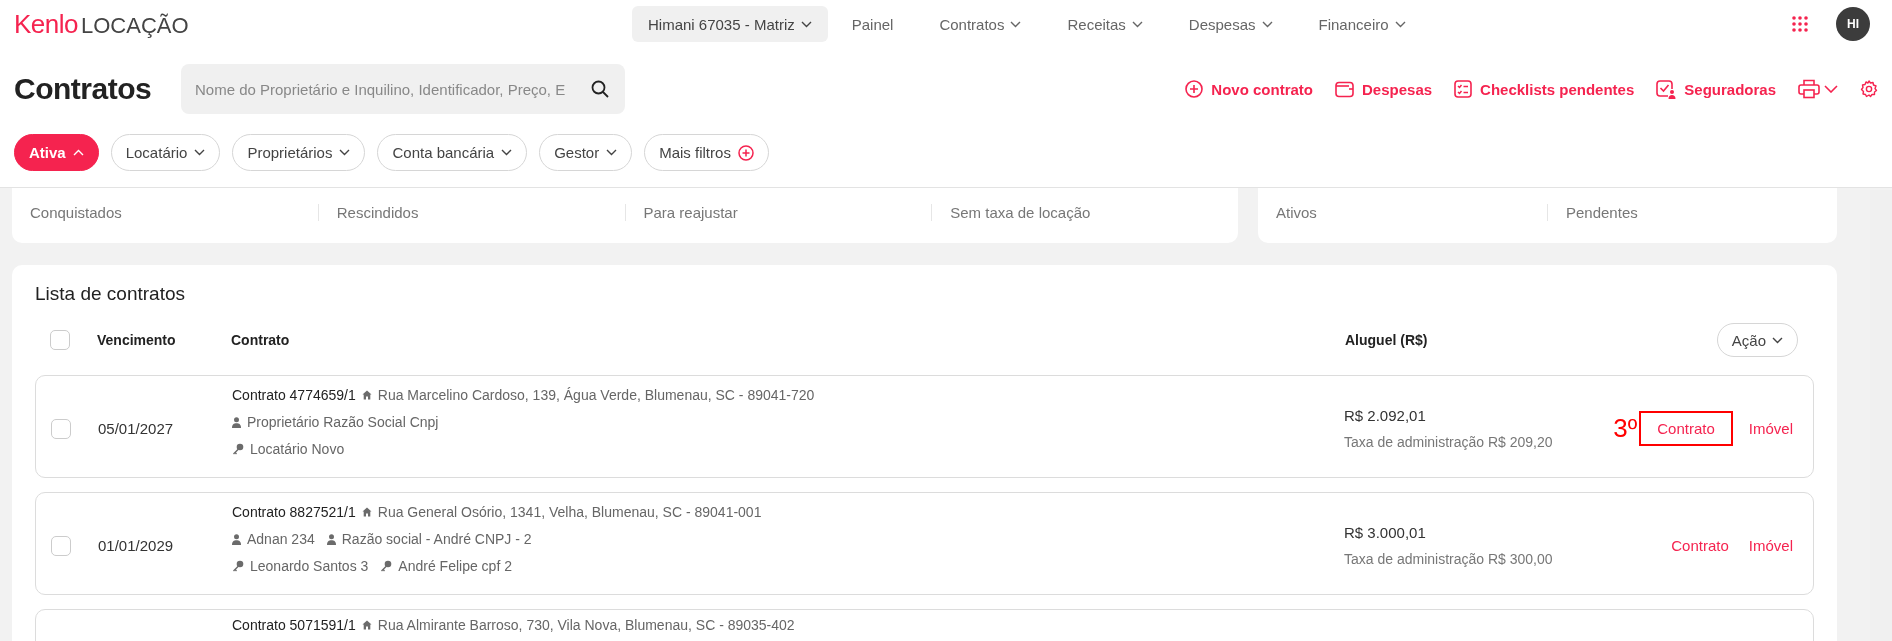 Image resolution: width=1892 pixels, height=641 pixels. I want to click on nav-menu-item: Contratos, so click(980, 24).